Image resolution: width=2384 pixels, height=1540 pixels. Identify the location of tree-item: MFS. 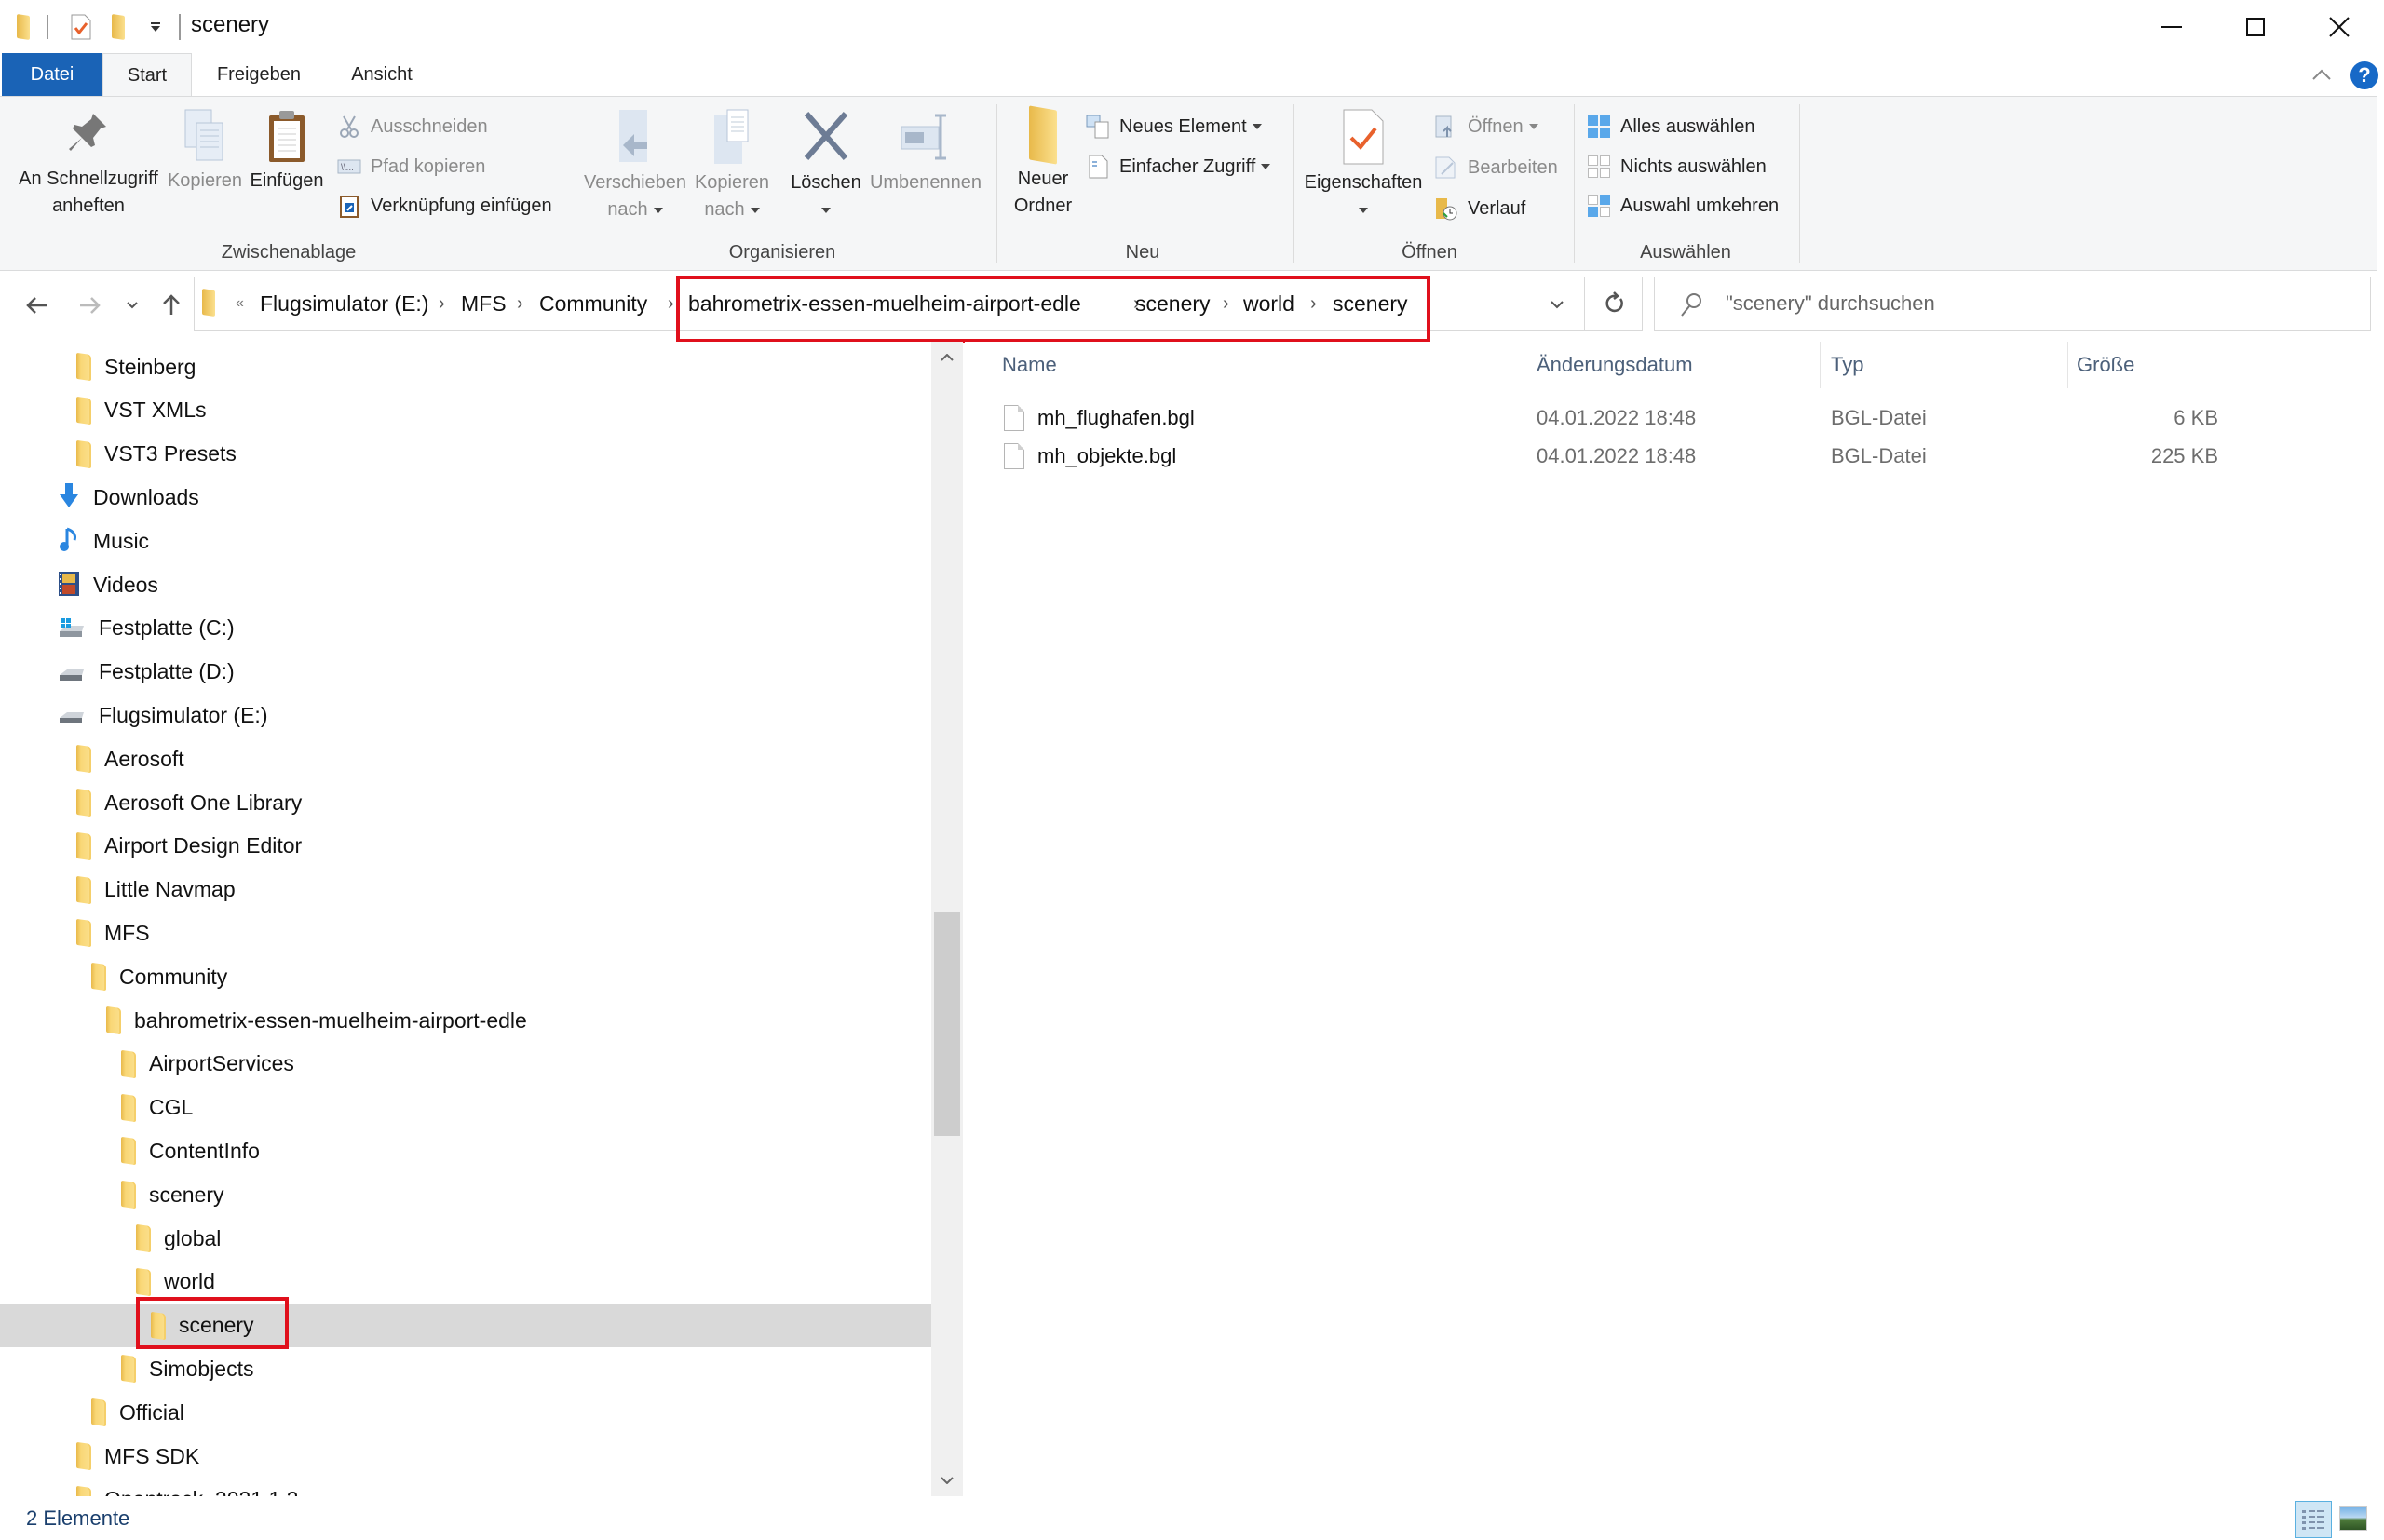
(465, 933).